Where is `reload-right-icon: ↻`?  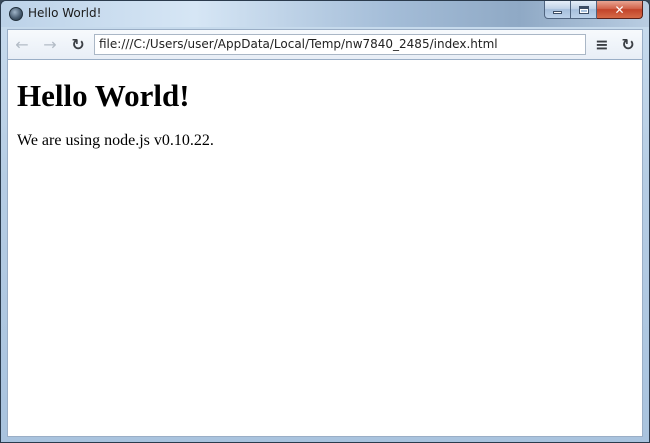 reload-right-icon: ↻ is located at coordinates (628, 44).